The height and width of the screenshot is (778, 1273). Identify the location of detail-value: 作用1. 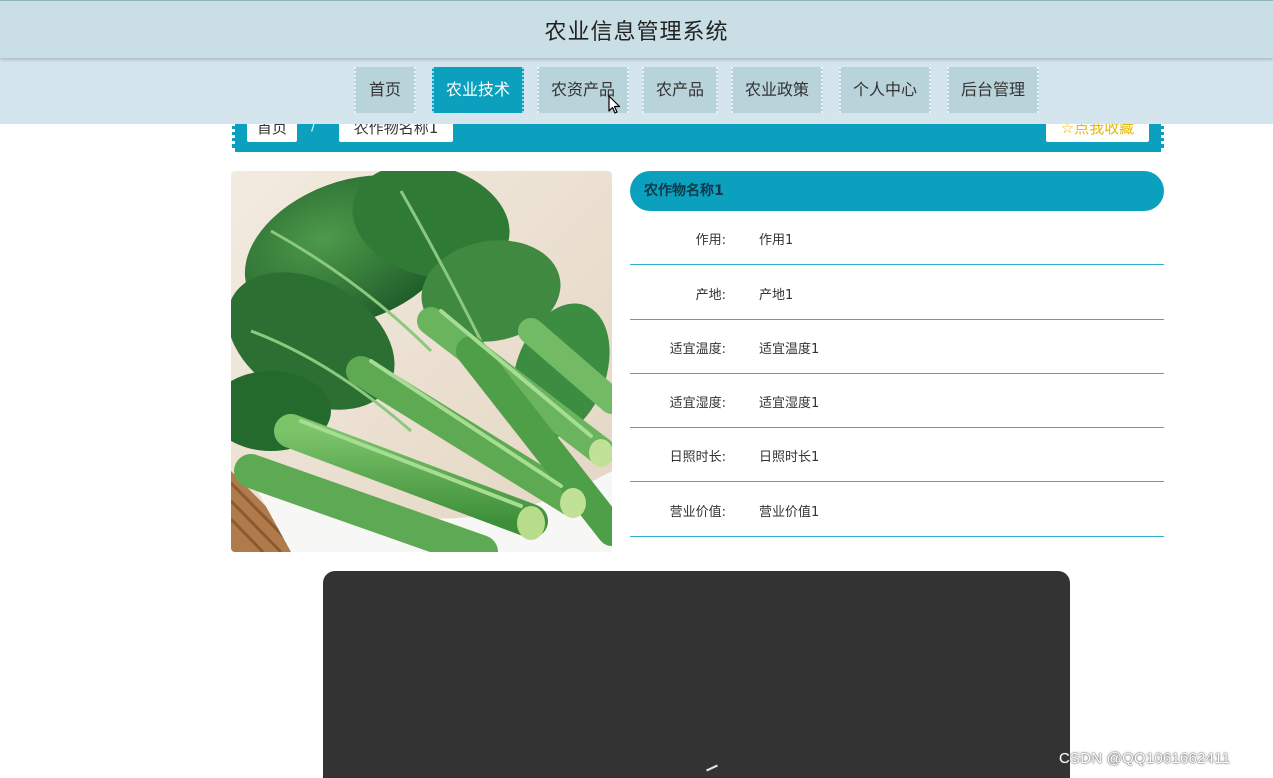
(776, 240).